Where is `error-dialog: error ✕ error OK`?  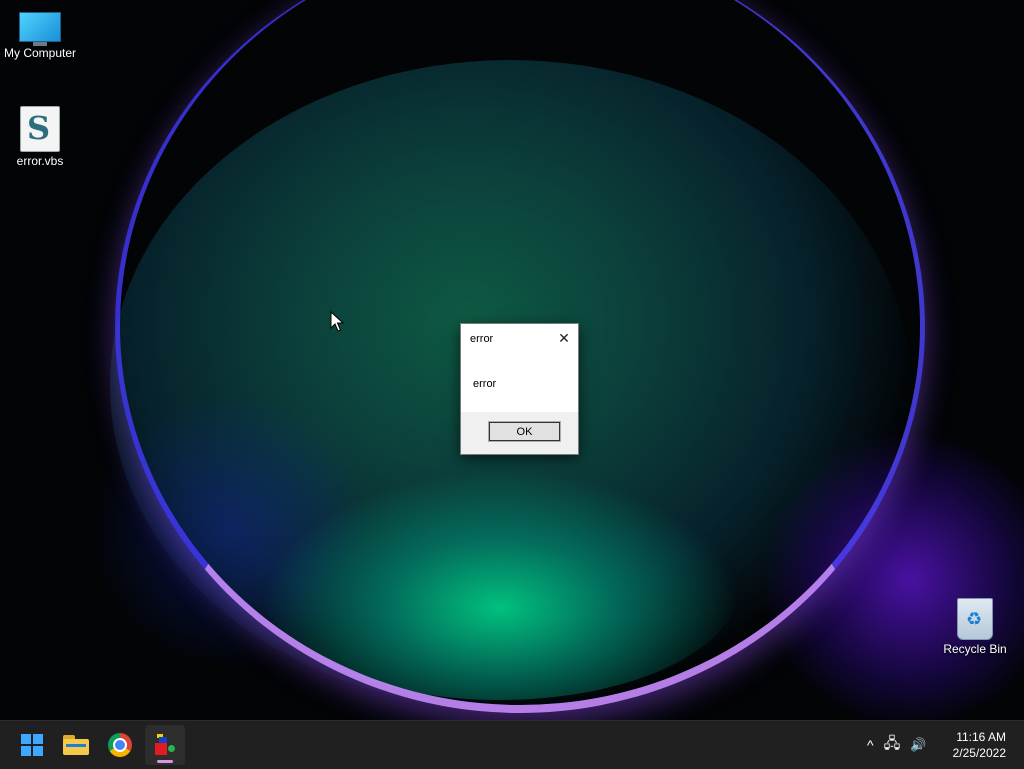
error-dialog: error ✕ error OK is located at coordinates (519, 389).